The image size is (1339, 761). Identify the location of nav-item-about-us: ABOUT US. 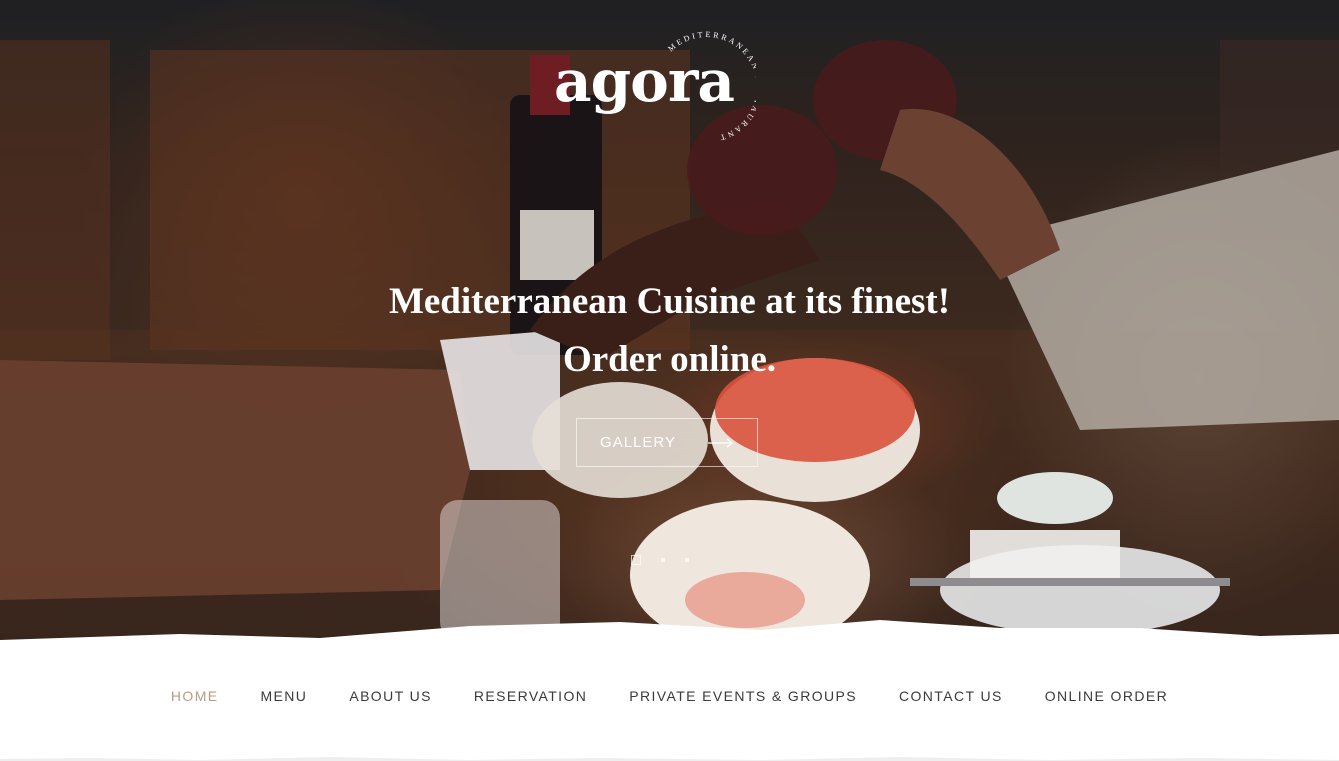
(390, 700).